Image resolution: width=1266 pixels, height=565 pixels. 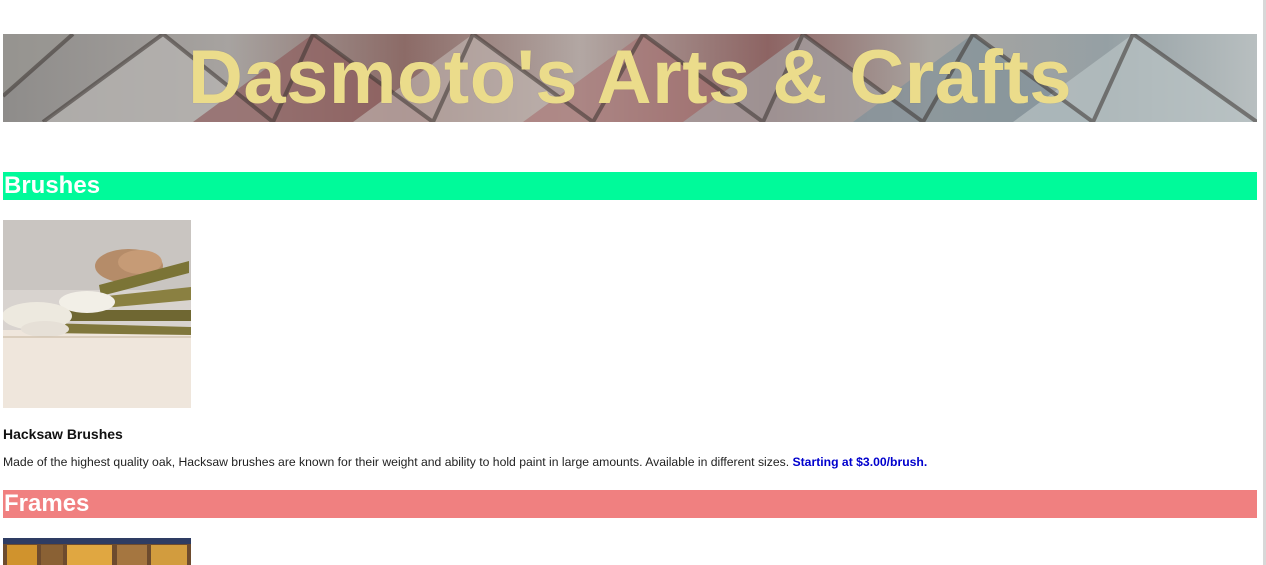 I want to click on site-title: Dasmoto's Arts & Crafts, so click(x=630, y=77).